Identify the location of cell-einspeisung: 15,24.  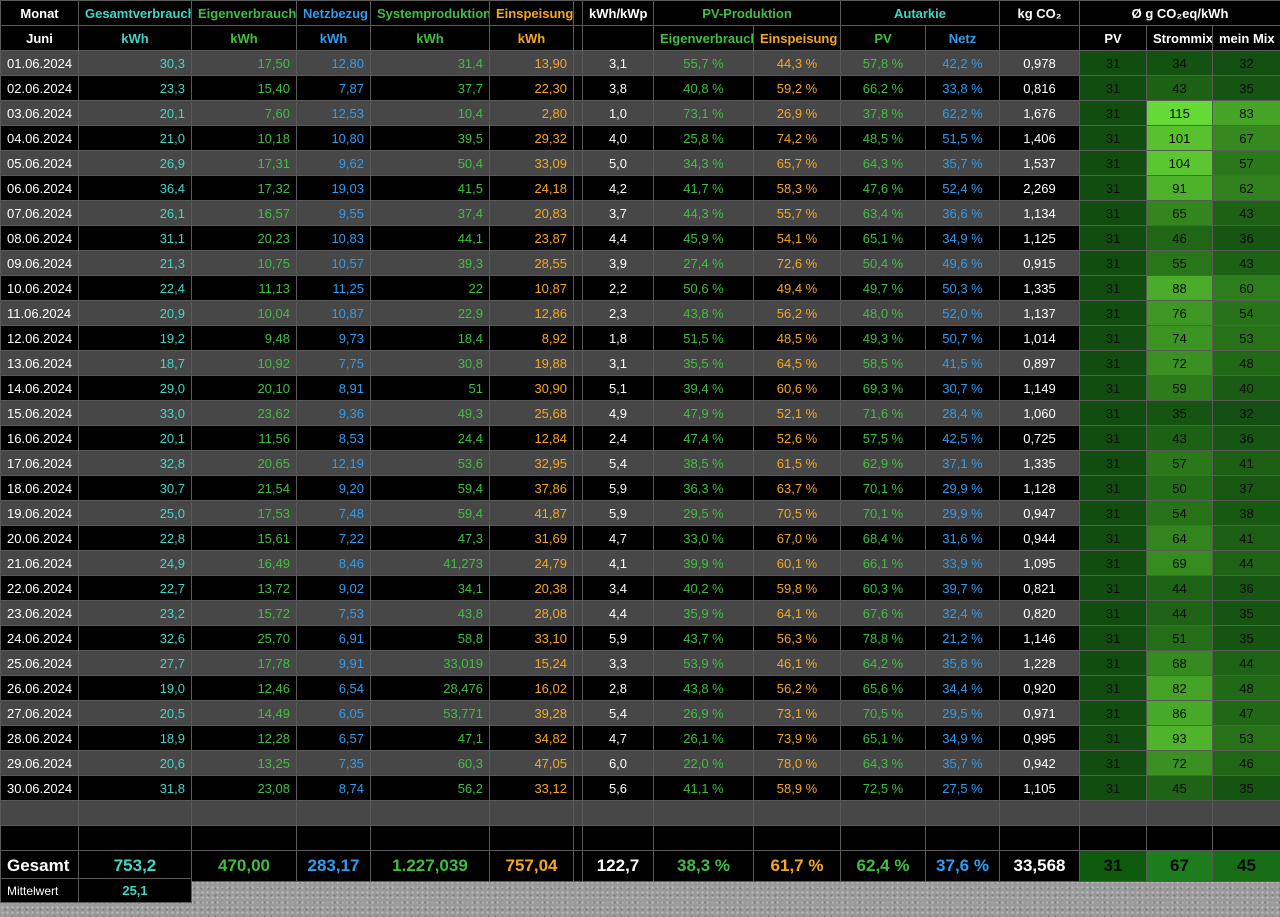
(531, 663).